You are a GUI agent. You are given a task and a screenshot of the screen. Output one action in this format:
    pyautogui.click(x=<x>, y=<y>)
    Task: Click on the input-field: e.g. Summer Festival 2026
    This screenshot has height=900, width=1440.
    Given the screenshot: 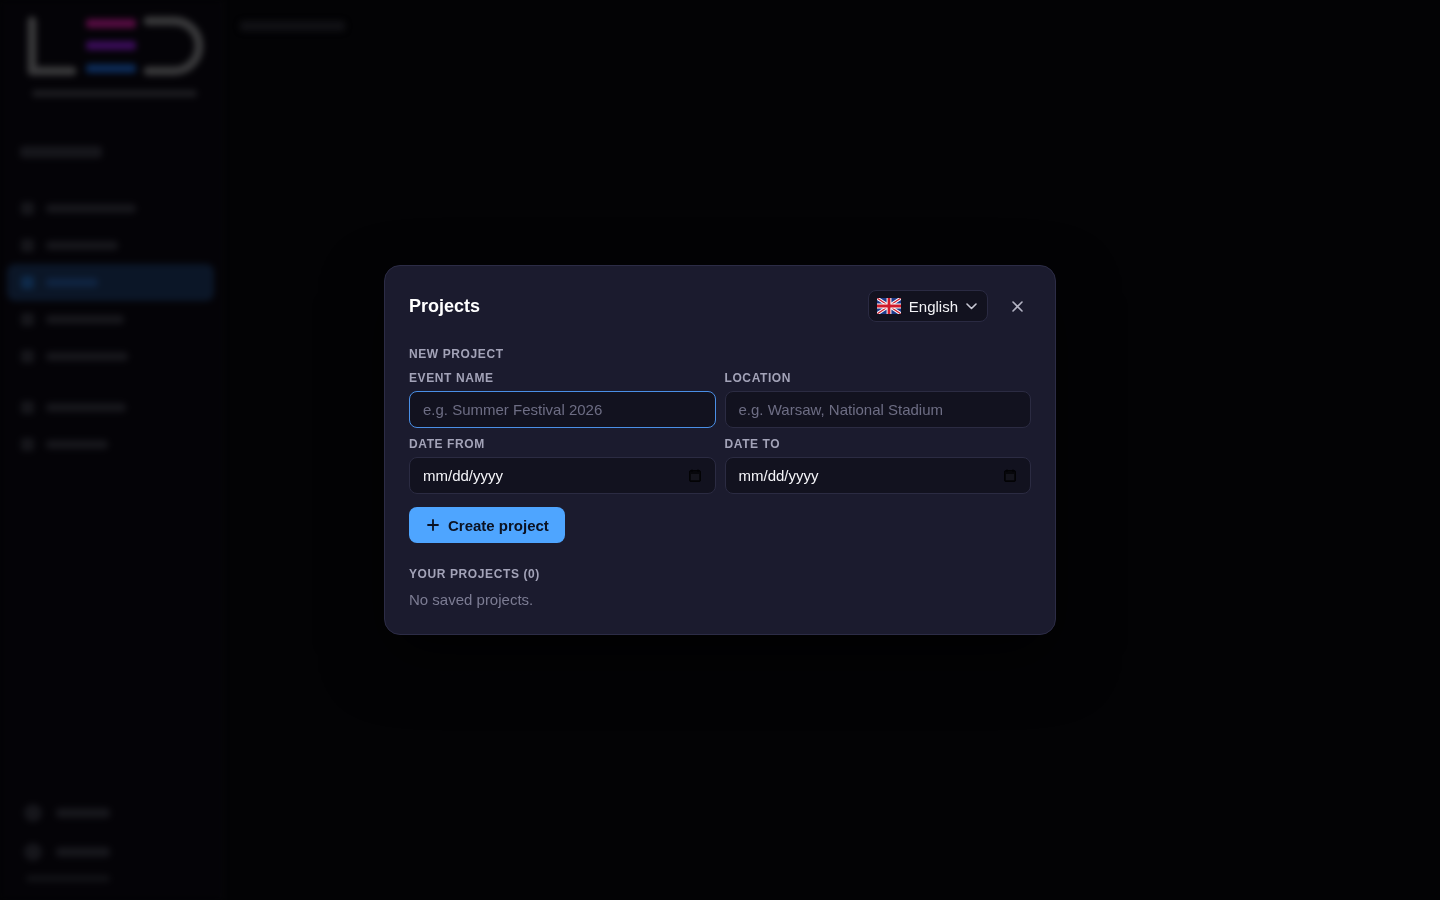 What is the action you would take?
    pyautogui.click(x=562, y=409)
    